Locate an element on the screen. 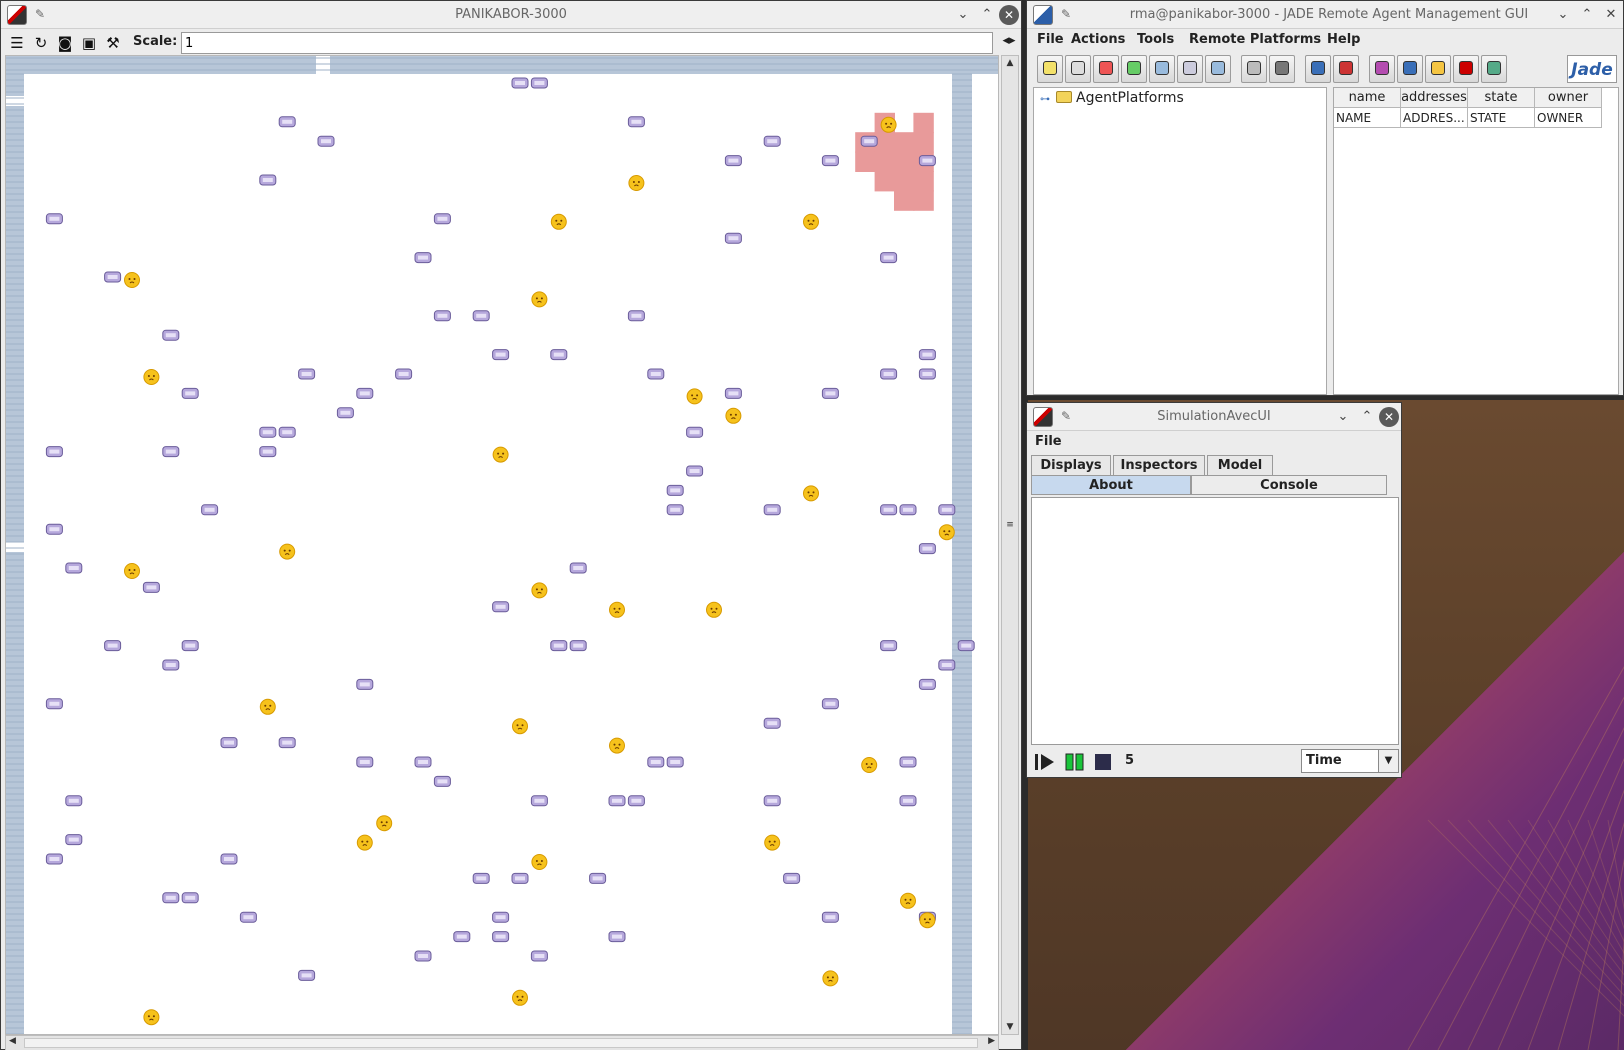  camera-icon: ▣ is located at coordinates (89, 43).